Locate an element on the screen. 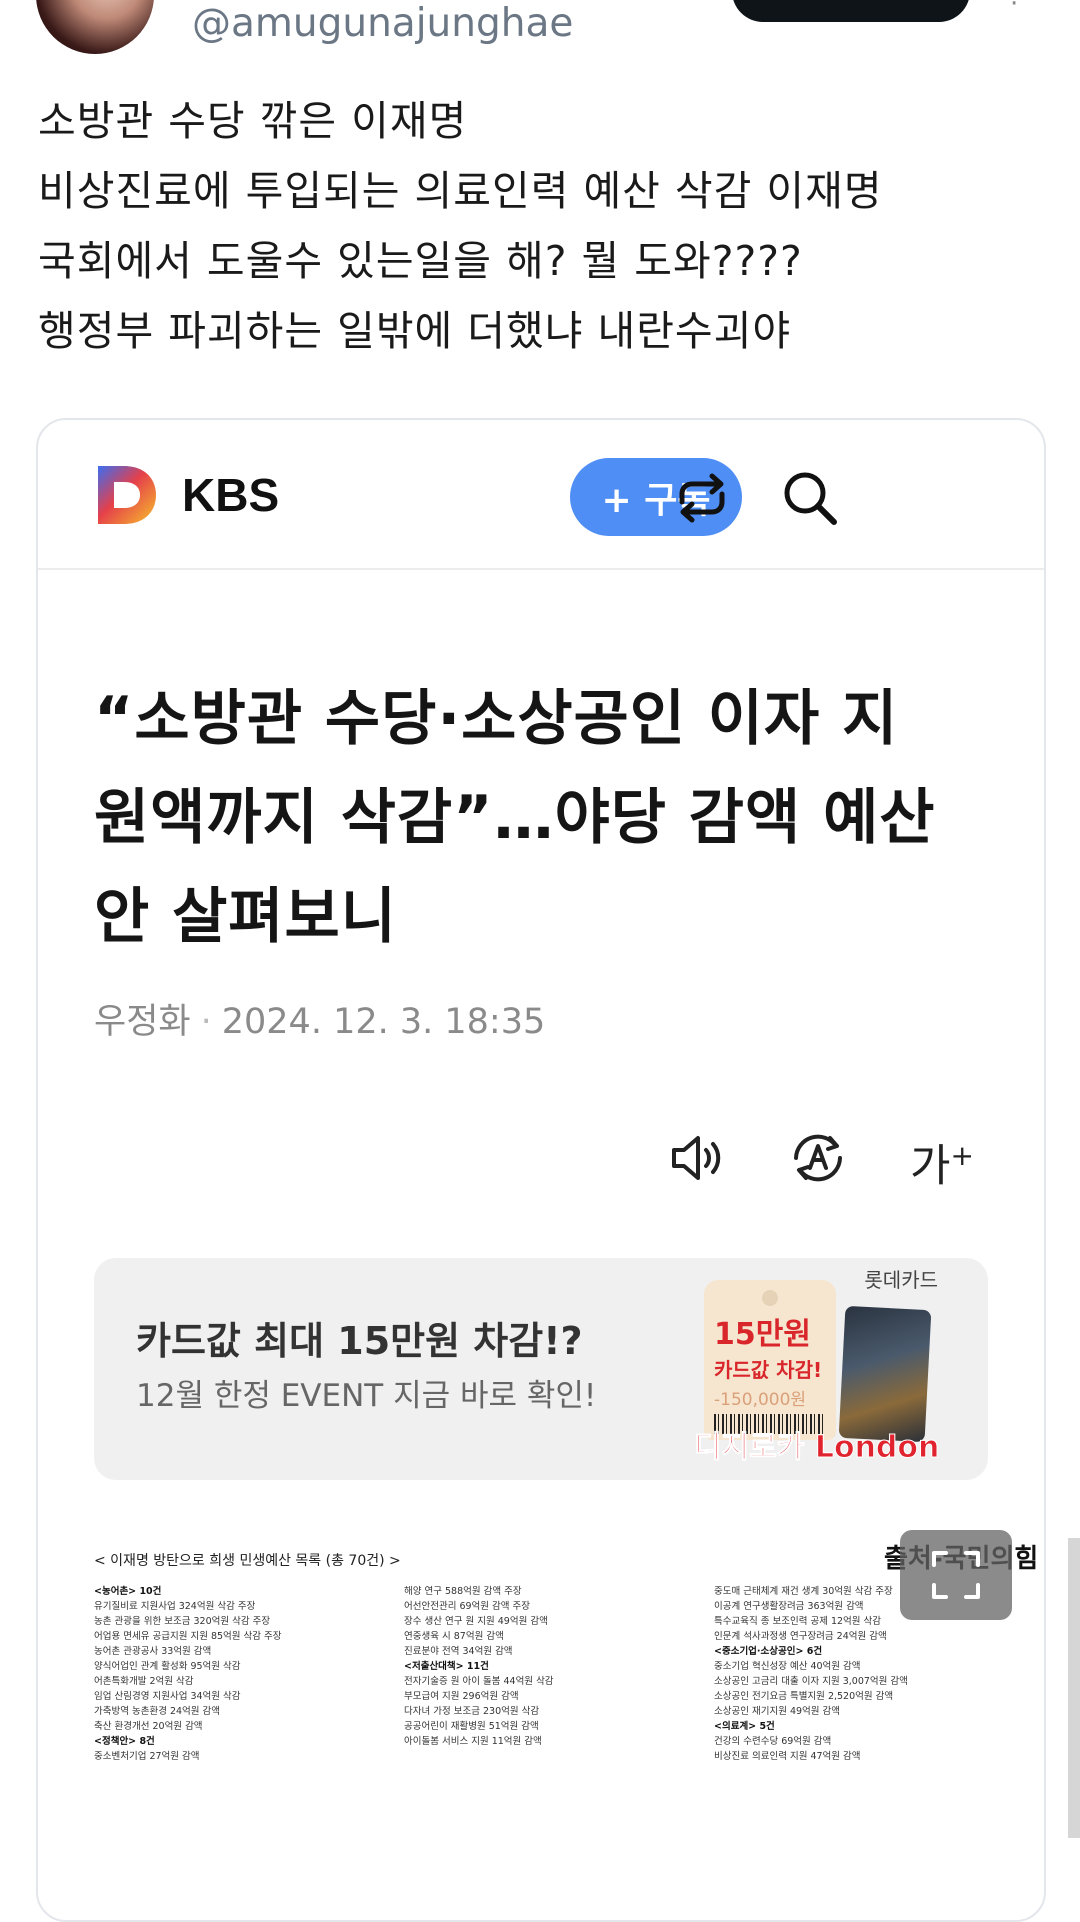  font-size-button: 가+ is located at coordinates (942, 1161).